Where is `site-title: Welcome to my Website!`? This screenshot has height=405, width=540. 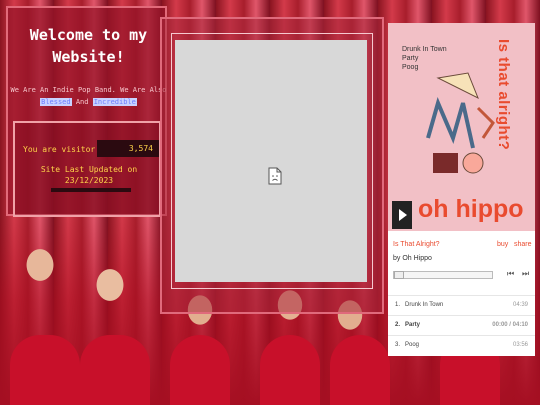 site-title: Welcome to my Website! is located at coordinates (88, 46).